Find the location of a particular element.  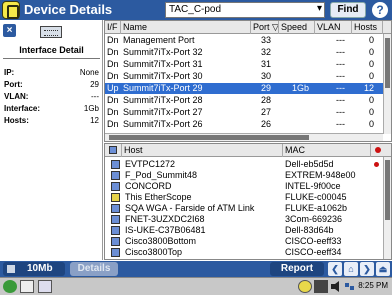

list-item: F_Pod_Summit48 EXTREM-948e00 is located at coordinates (248, 175).